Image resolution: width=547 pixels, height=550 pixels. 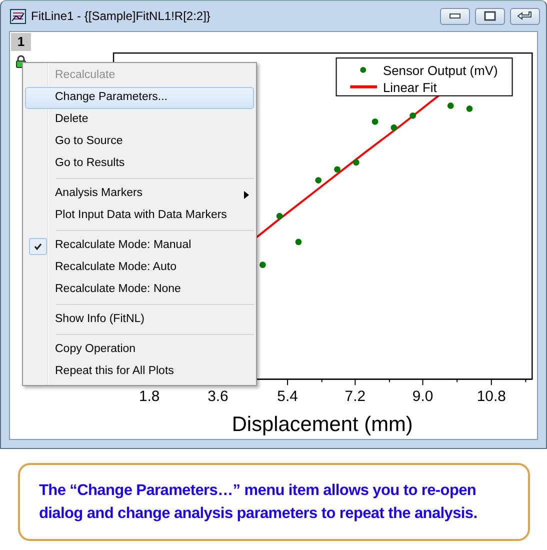 What do you see at coordinates (440, 70) in the screenshot?
I see `legend-label: Sensor Output (mV)` at bounding box center [440, 70].